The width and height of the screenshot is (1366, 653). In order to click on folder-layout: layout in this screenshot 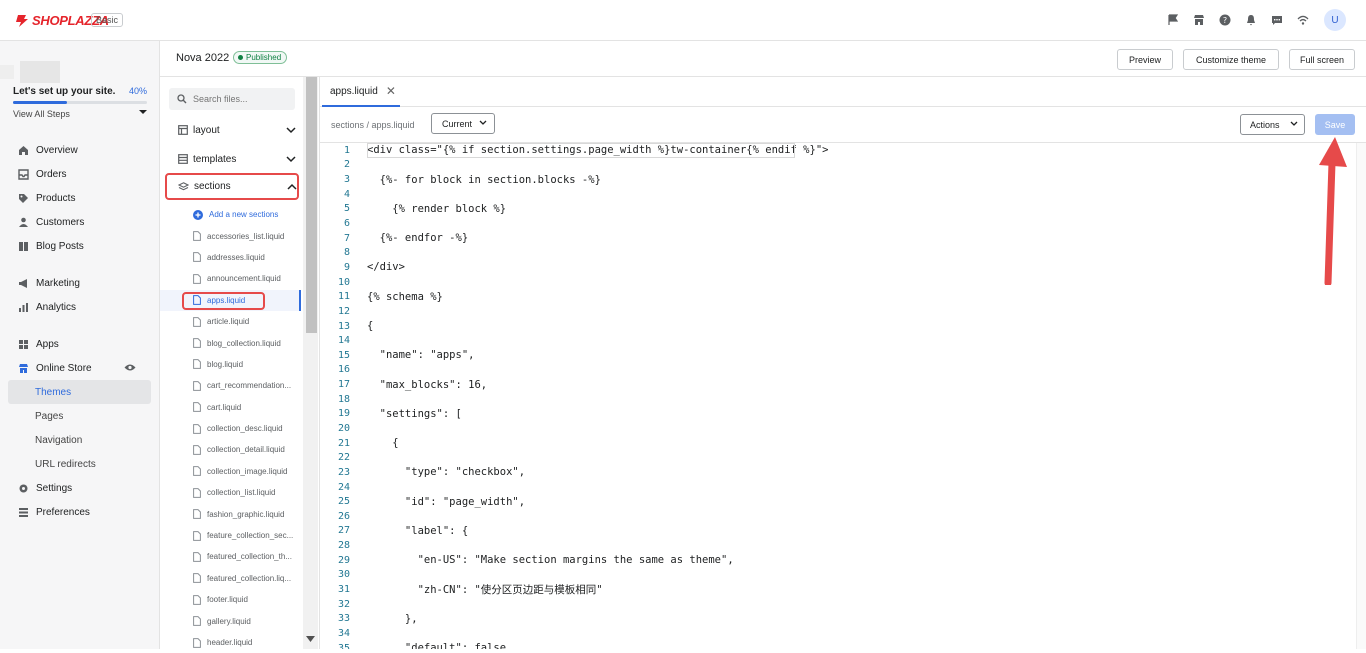, I will do `click(233, 130)`.